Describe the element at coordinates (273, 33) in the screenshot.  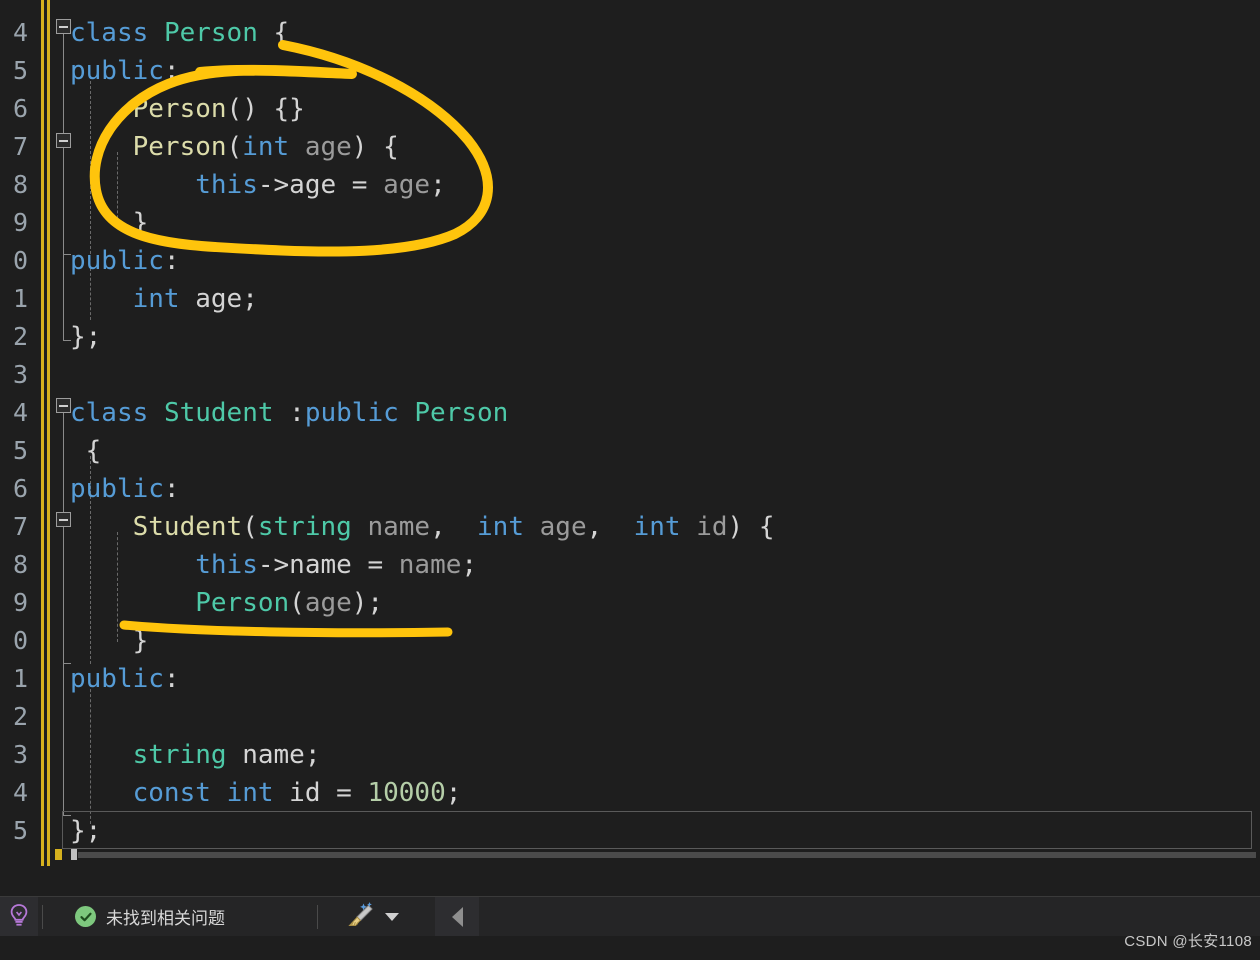
I see `code-token: {` at that location.